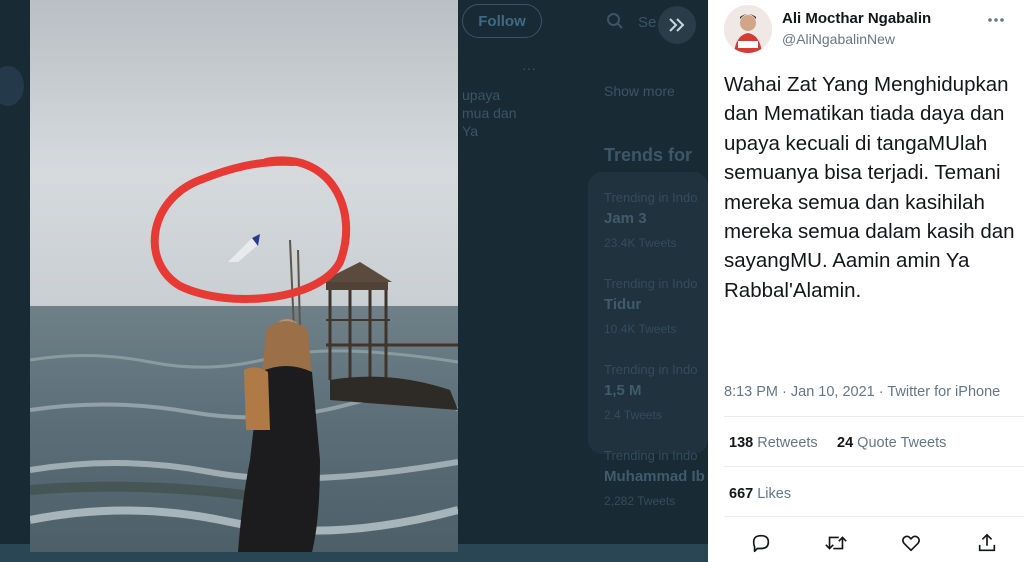 The width and height of the screenshot is (1024, 562). I want to click on more-options-button, so click(996, 20).